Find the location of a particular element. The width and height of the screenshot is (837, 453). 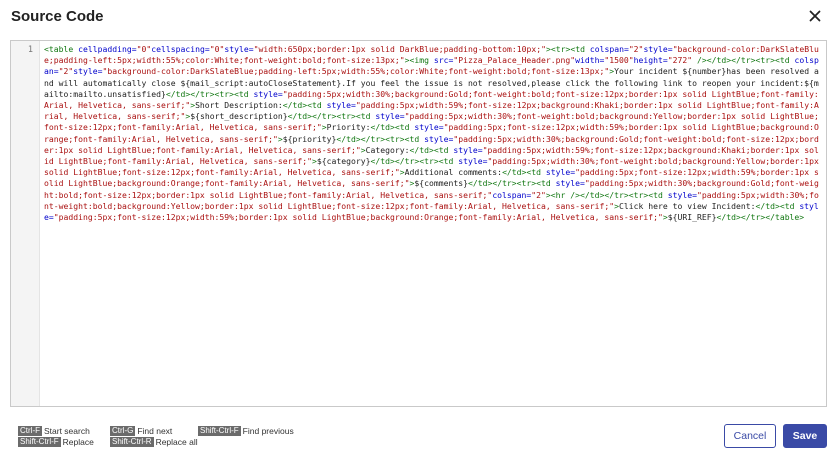

shortcut-replace: Shift-Ctrl-F Replace is located at coordinates (64, 442).